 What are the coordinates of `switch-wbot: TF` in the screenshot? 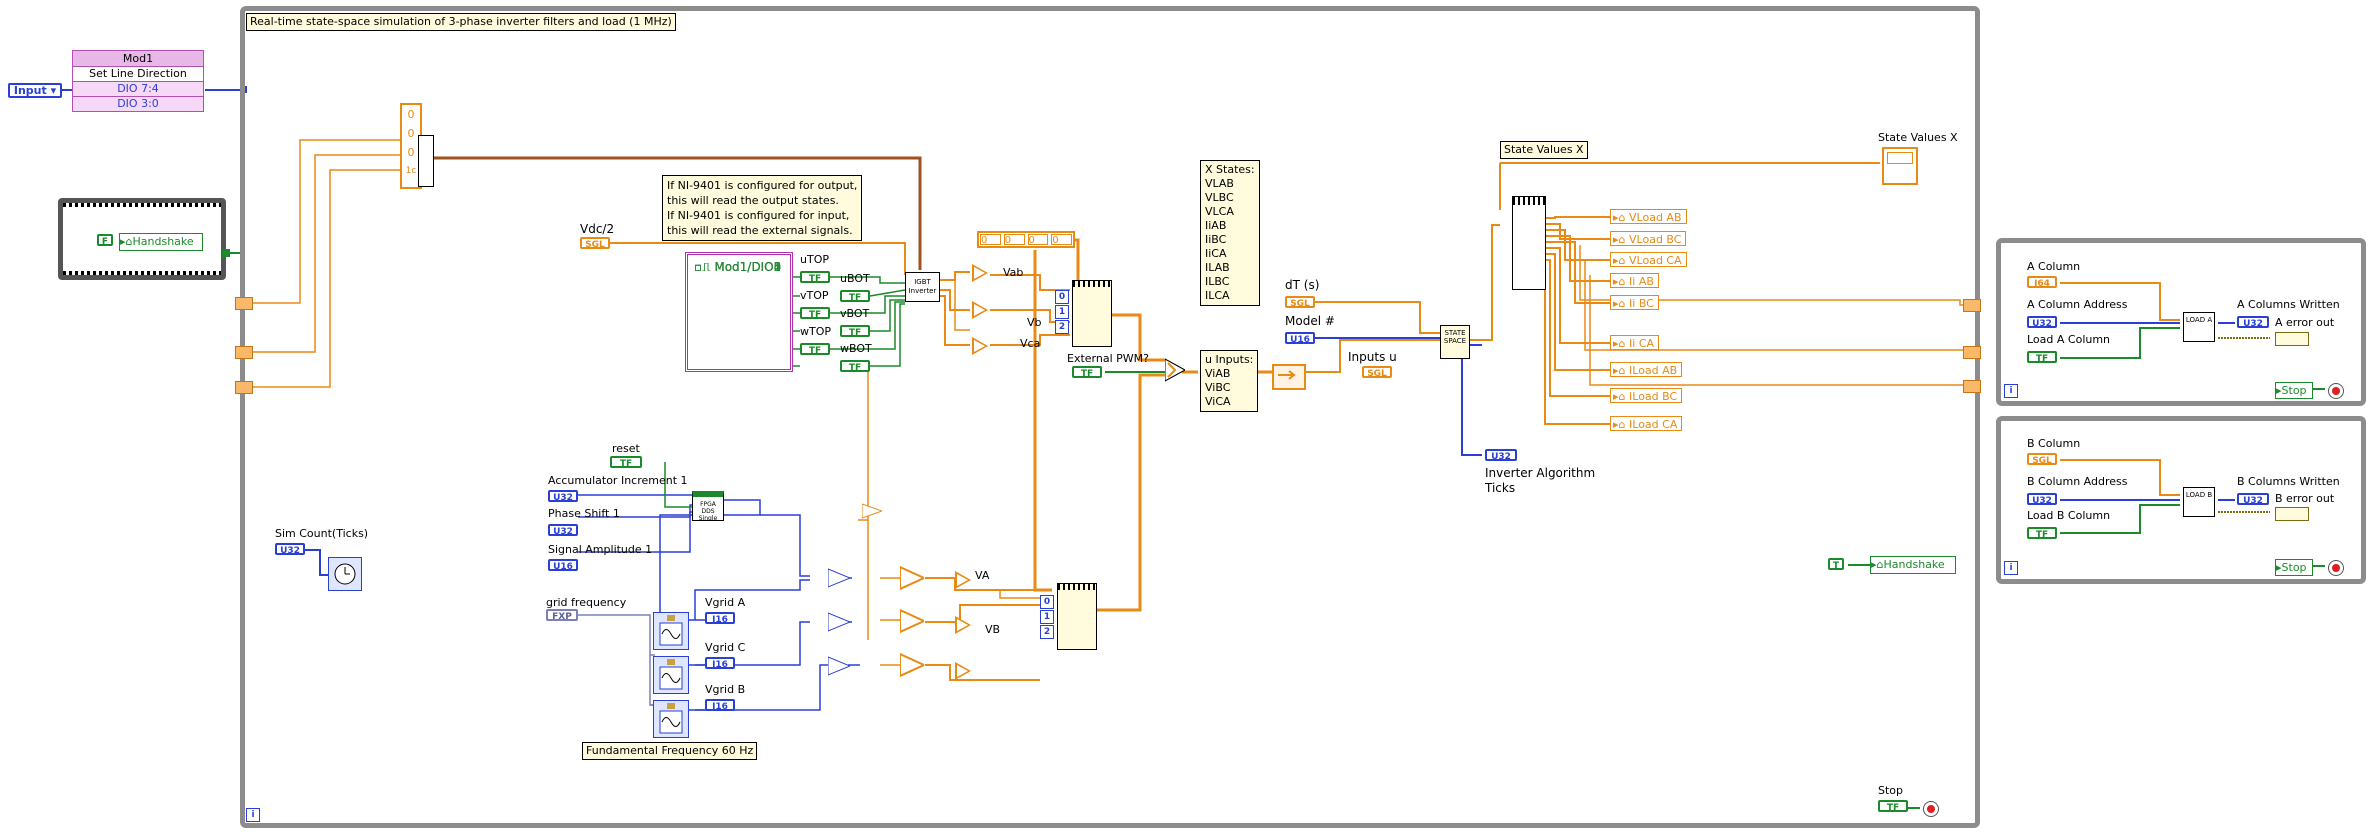 It's located at (855, 366).